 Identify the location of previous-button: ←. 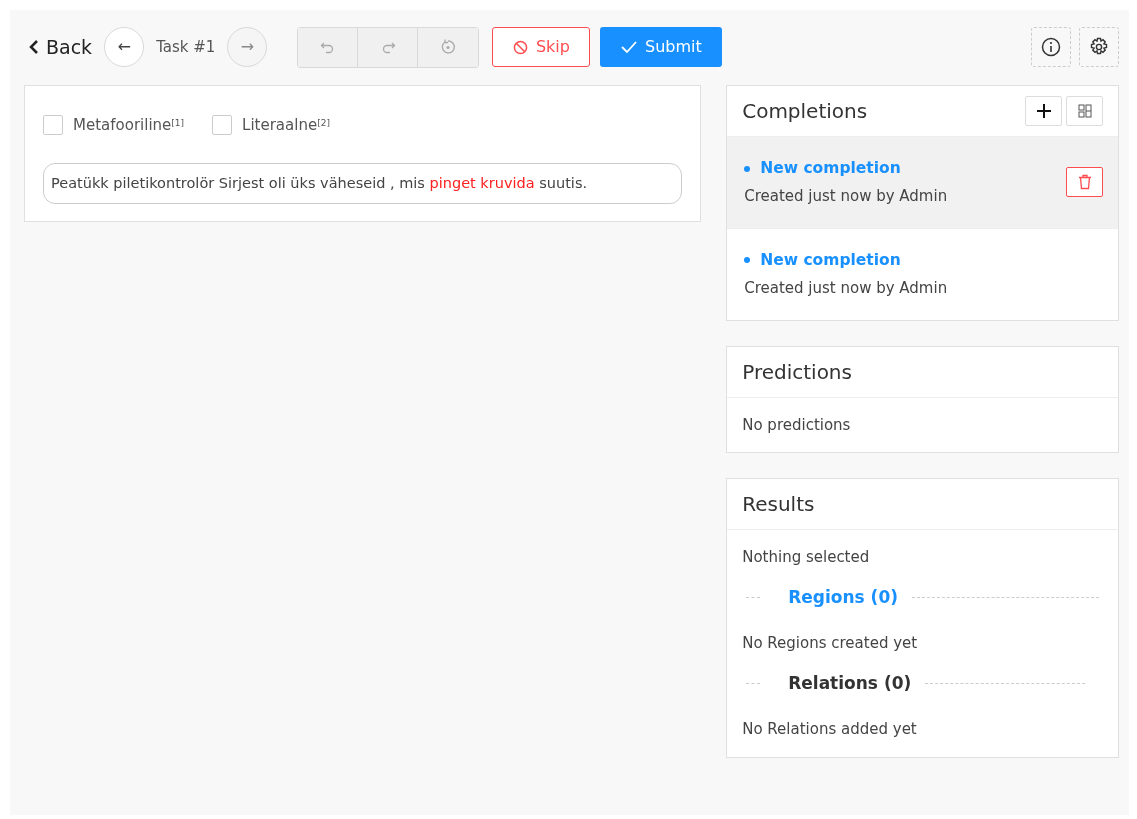
(124, 47).